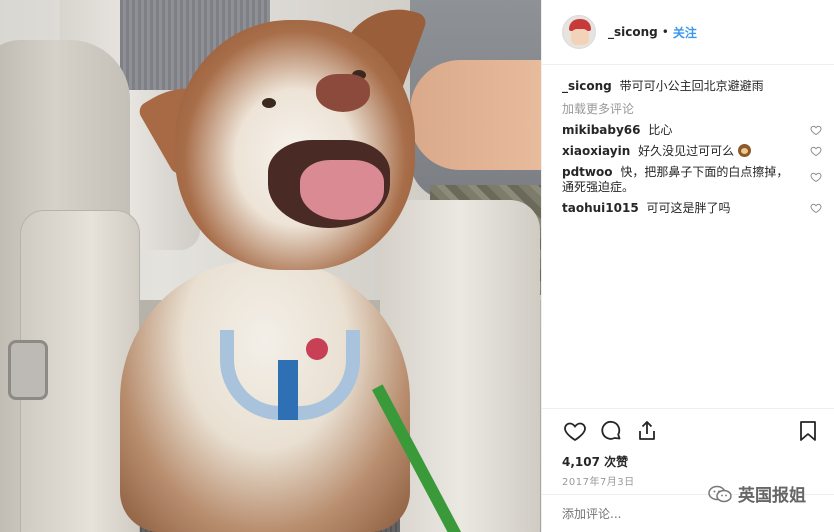 The image size is (834, 532). I want to click on dog-tag, so click(317, 349).